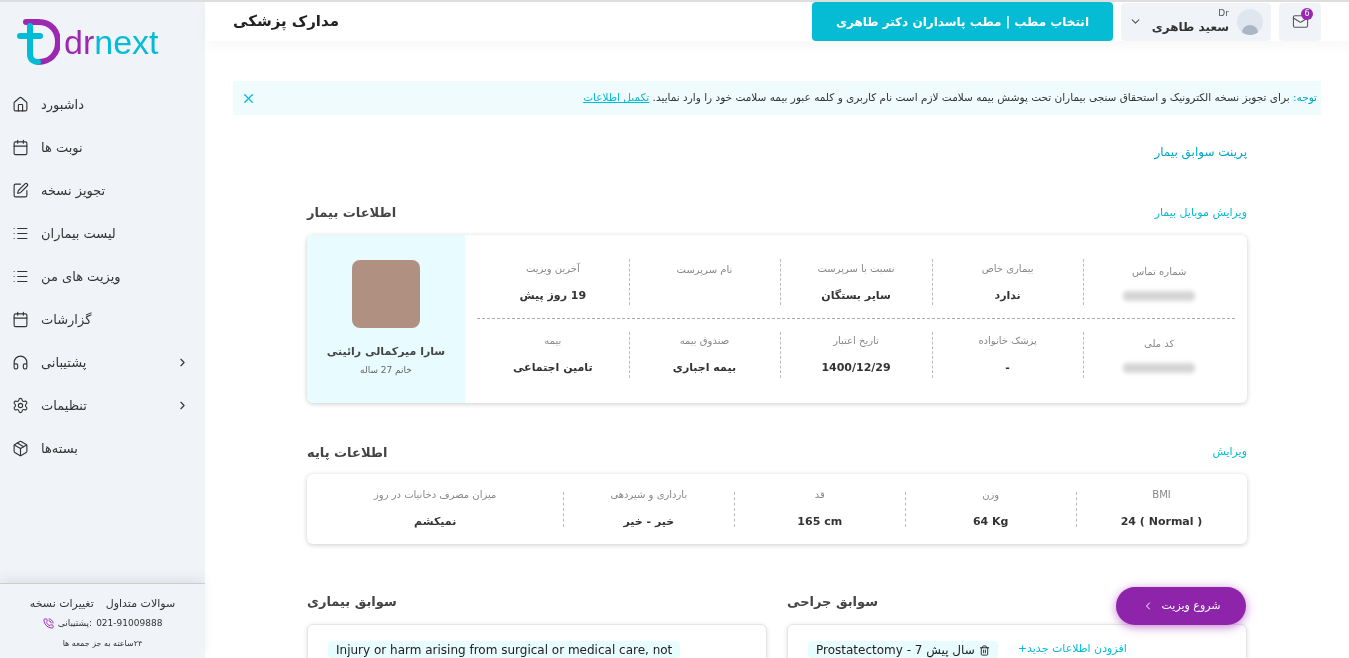 This screenshot has width=1349, height=658. What do you see at coordinates (1161, 522) in the screenshot?
I see `field-value: 24 ( Normal )` at bounding box center [1161, 522].